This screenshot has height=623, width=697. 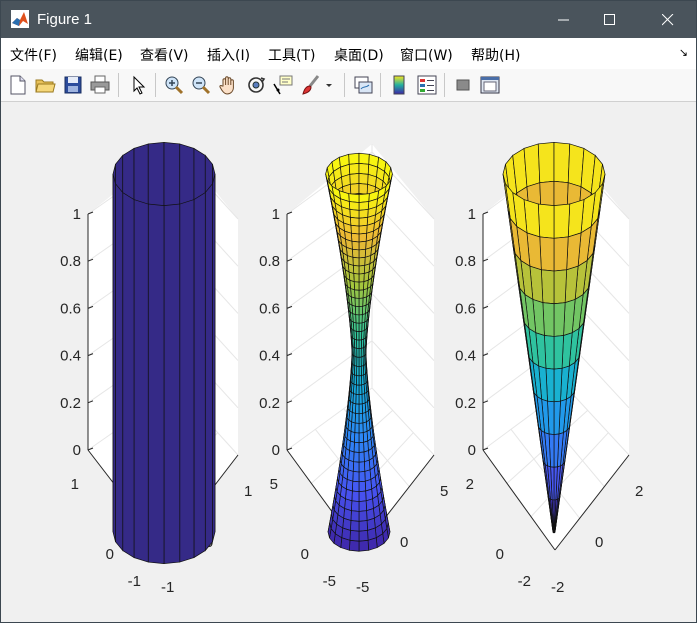 I want to click on close-icon, so click(x=668, y=19).